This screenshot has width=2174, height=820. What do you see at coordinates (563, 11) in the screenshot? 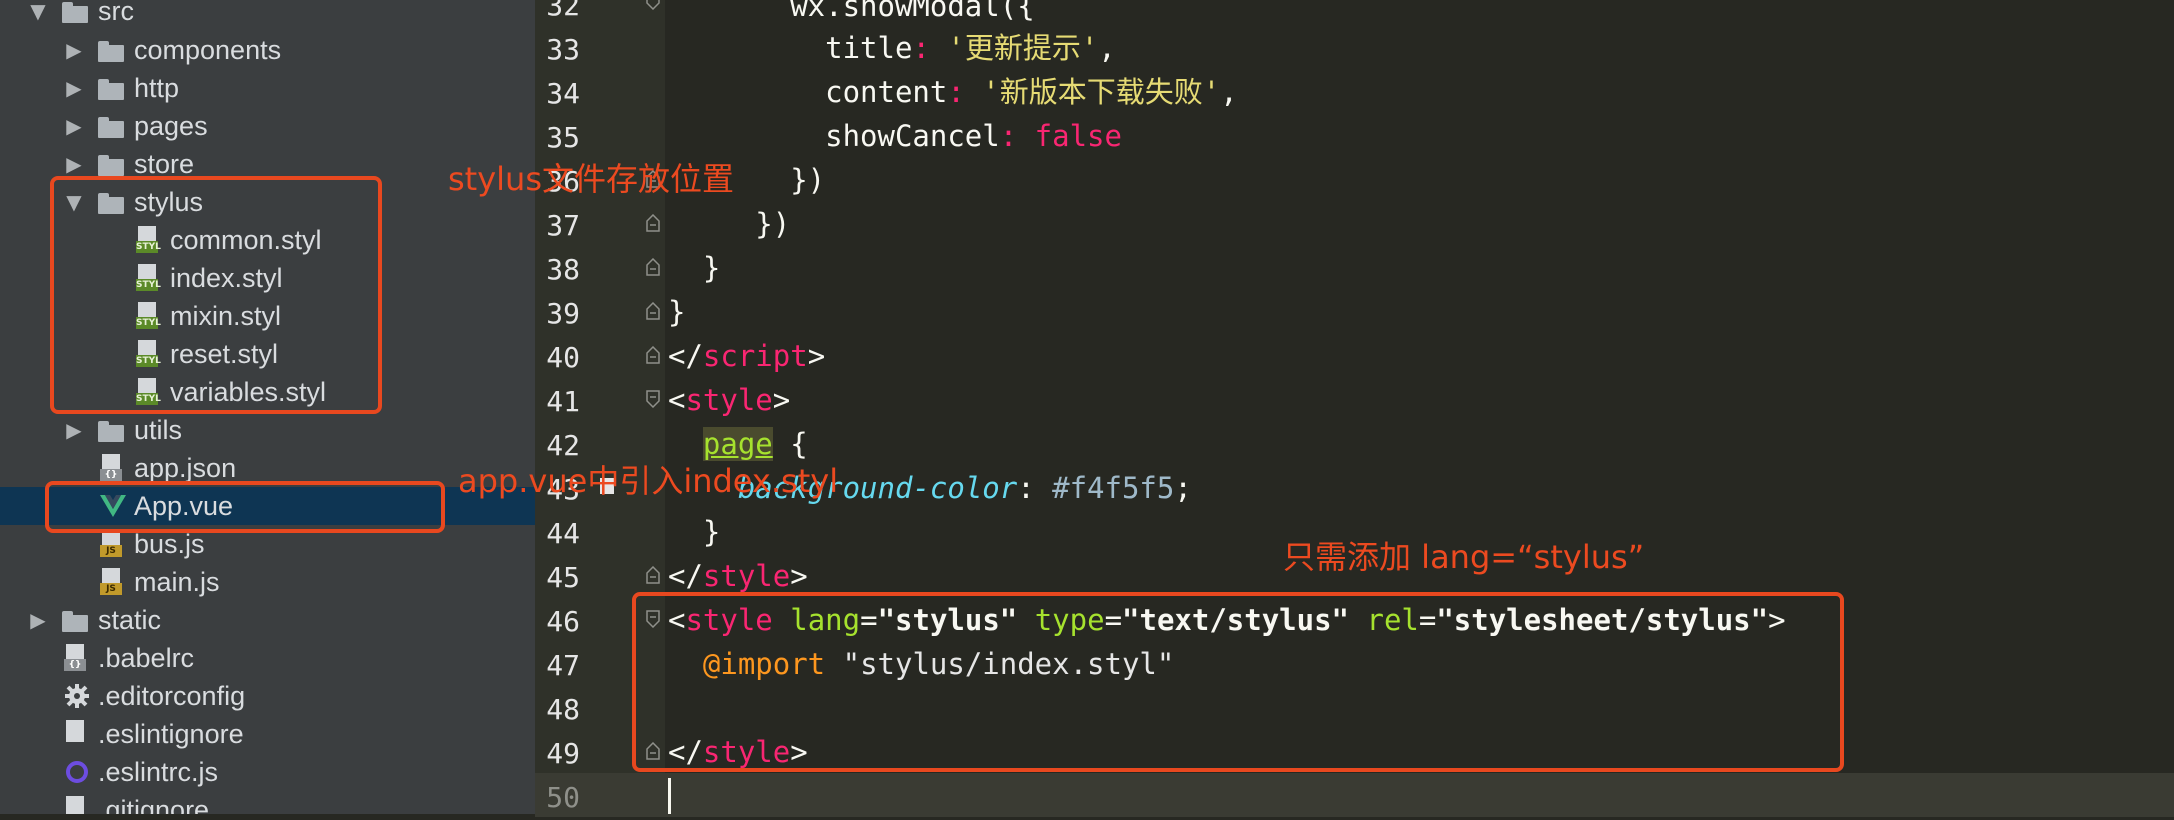
I see `line-number: 32` at bounding box center [563, 11].